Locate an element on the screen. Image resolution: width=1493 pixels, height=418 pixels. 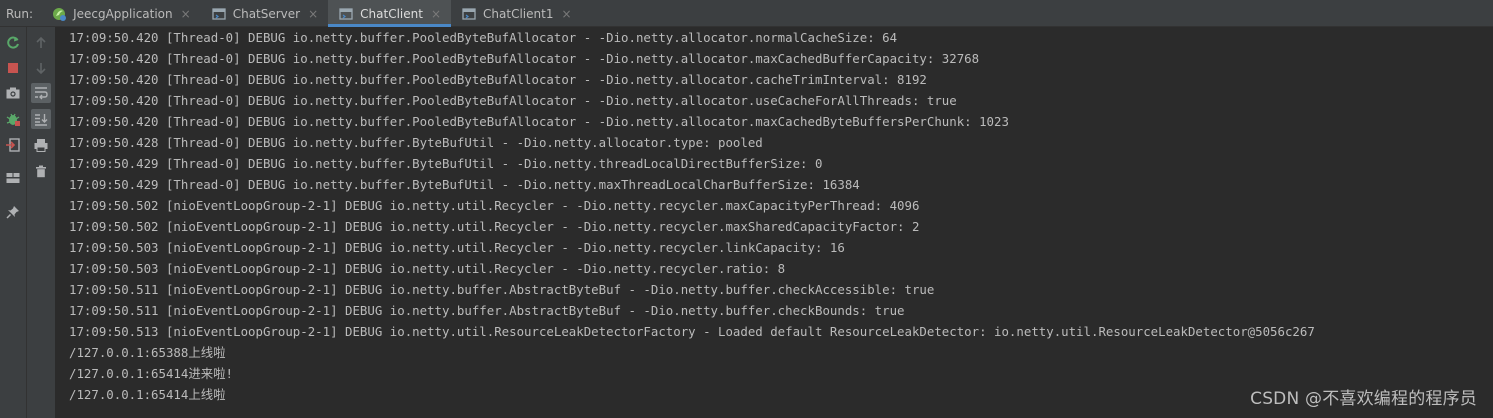
next-occurrence-button is located at coordinates (41, 68).